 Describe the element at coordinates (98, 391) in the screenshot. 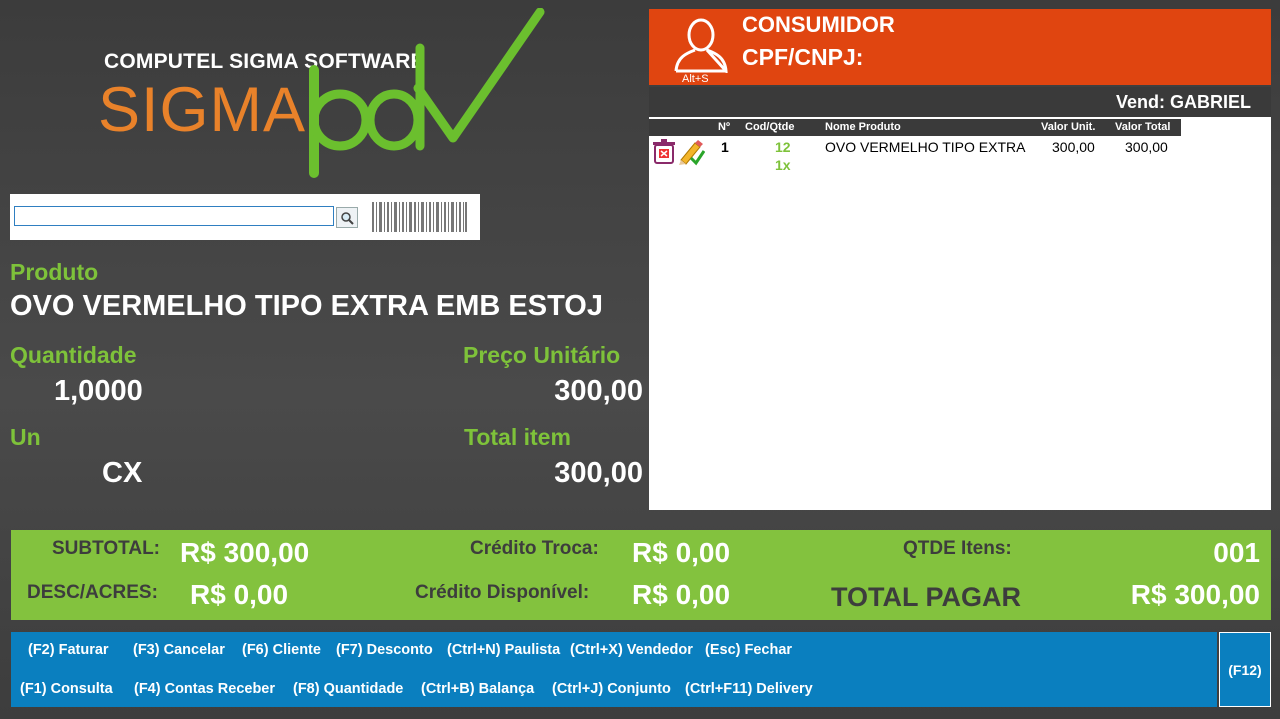

I see `quantity-value: 1,0000` at that location.